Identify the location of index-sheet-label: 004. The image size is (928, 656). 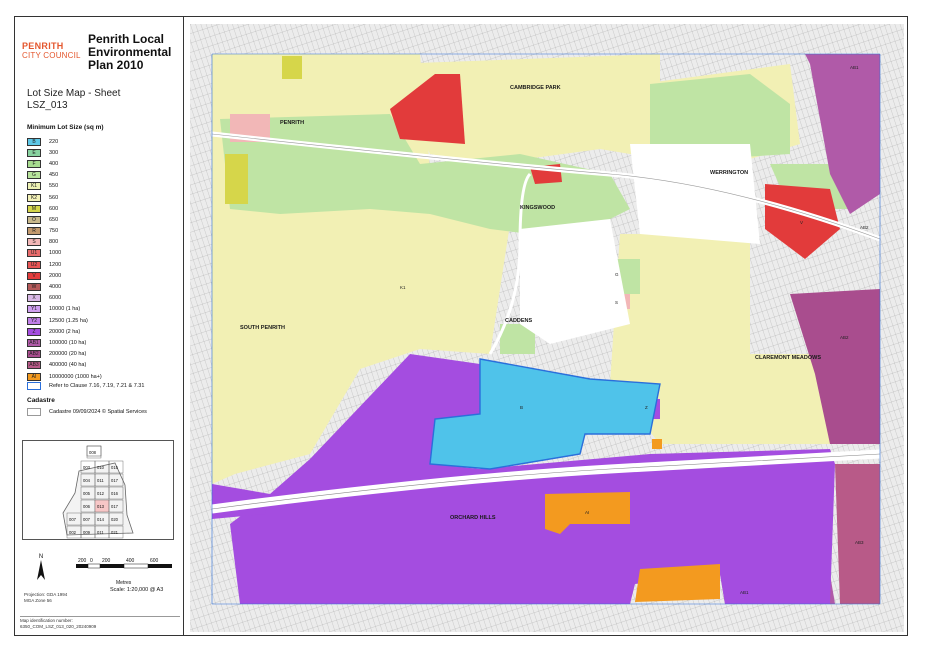
(87, 480).